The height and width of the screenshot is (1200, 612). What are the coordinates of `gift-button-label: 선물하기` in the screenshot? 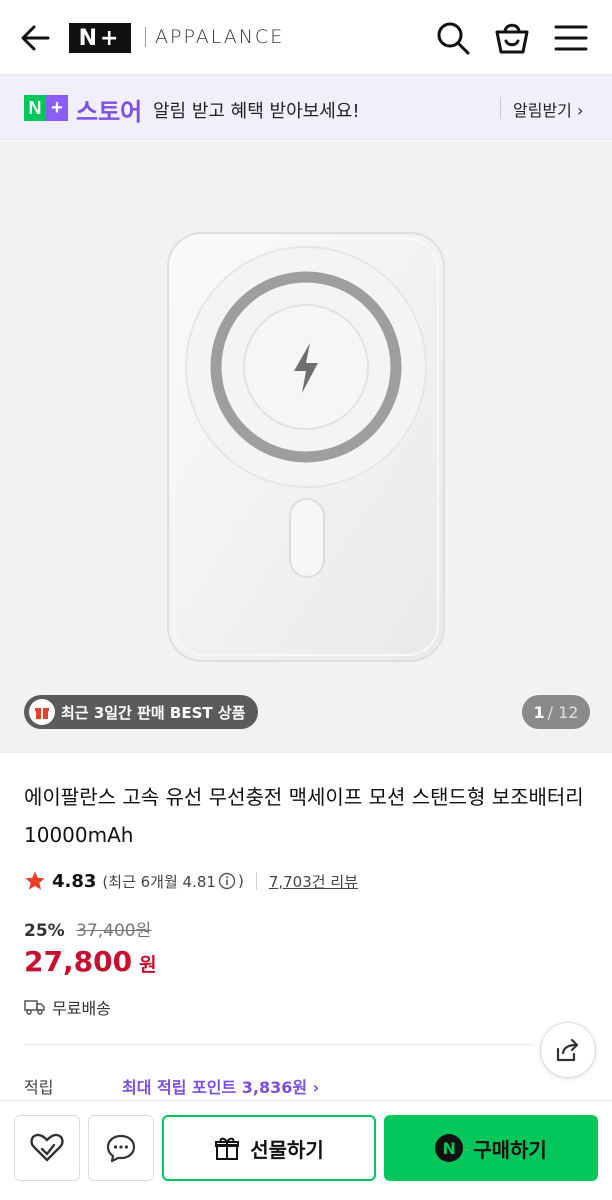 It's located at (287, 1149).